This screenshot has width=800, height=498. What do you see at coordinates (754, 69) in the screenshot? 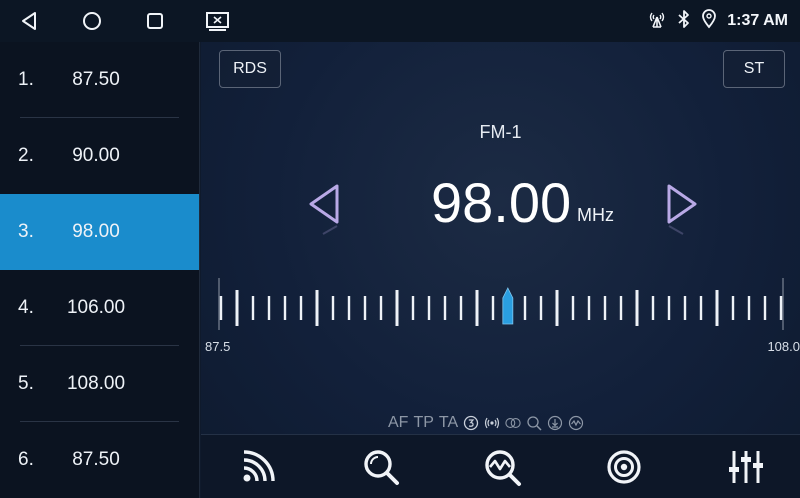
I see `stereo-button: ST` at bounding box center [754, 69].